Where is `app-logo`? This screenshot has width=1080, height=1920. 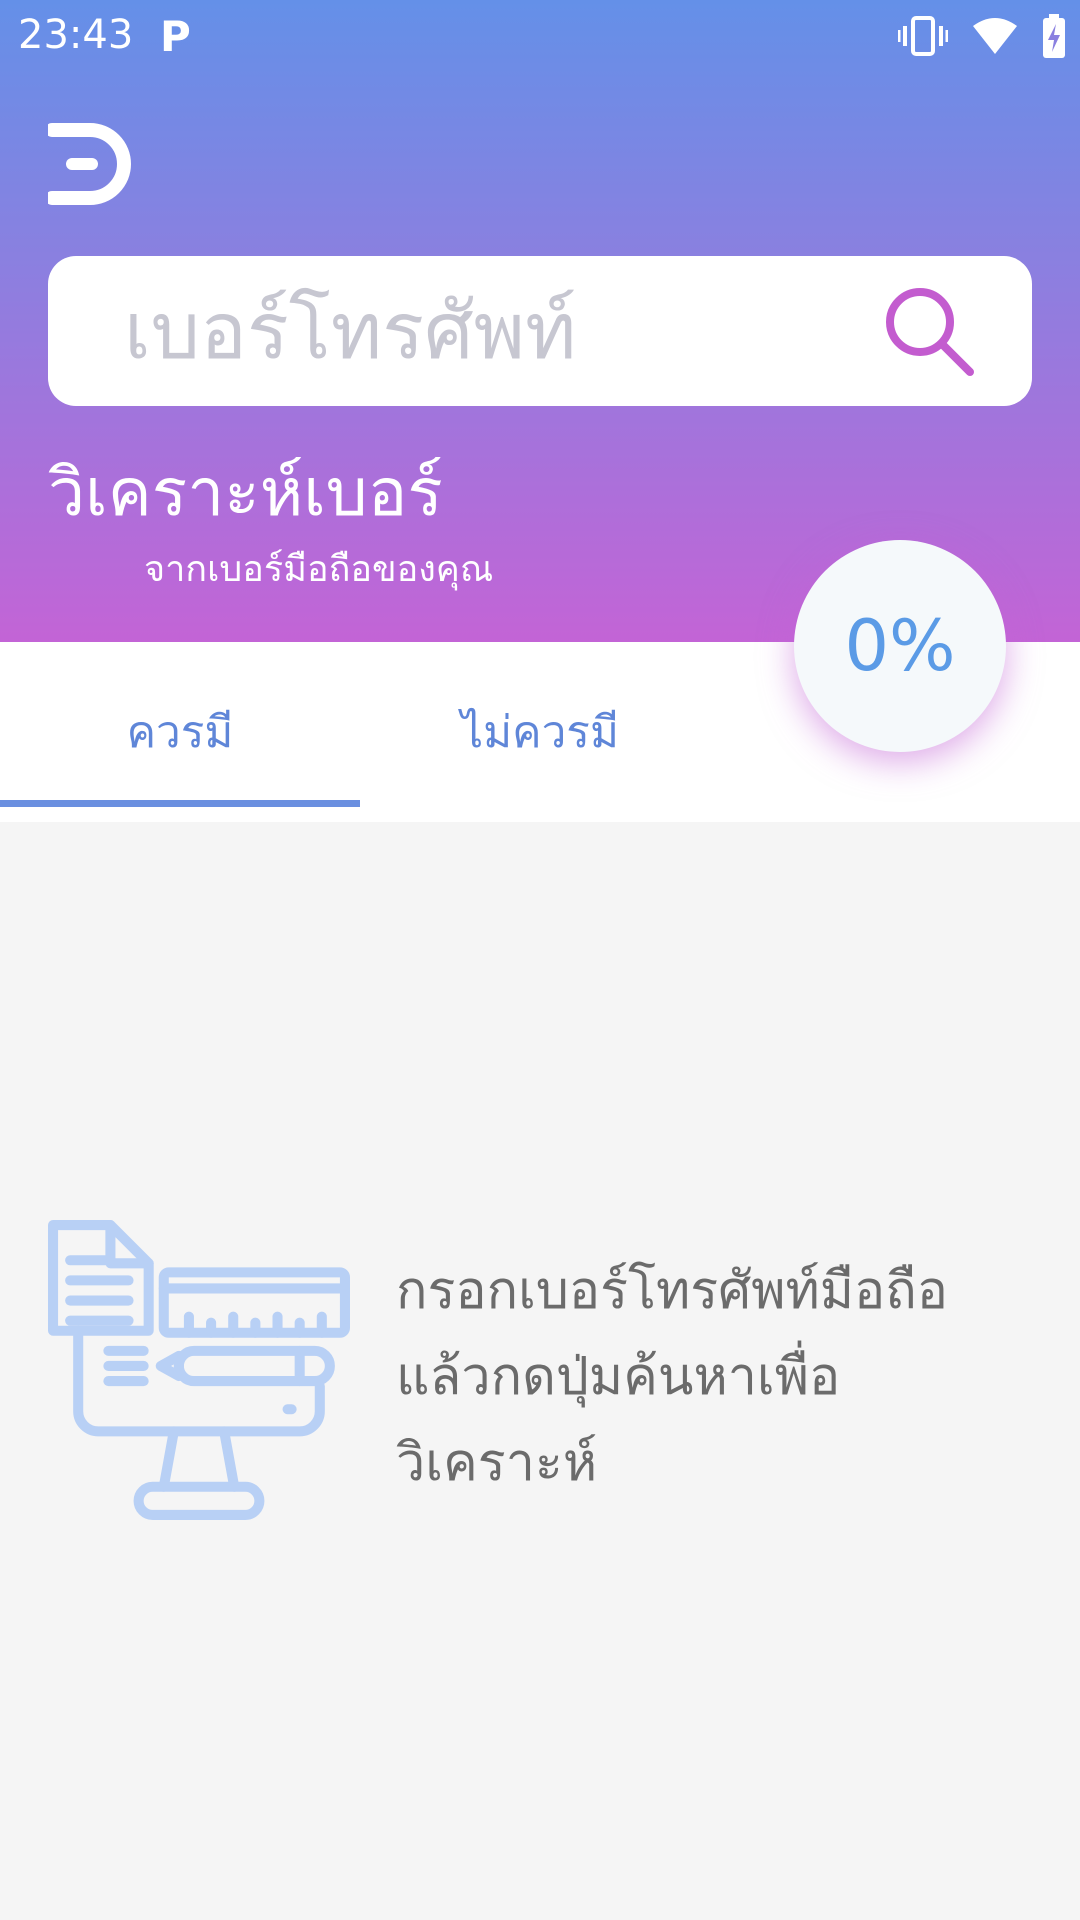
app-logo is located at coordinates (89, 164).